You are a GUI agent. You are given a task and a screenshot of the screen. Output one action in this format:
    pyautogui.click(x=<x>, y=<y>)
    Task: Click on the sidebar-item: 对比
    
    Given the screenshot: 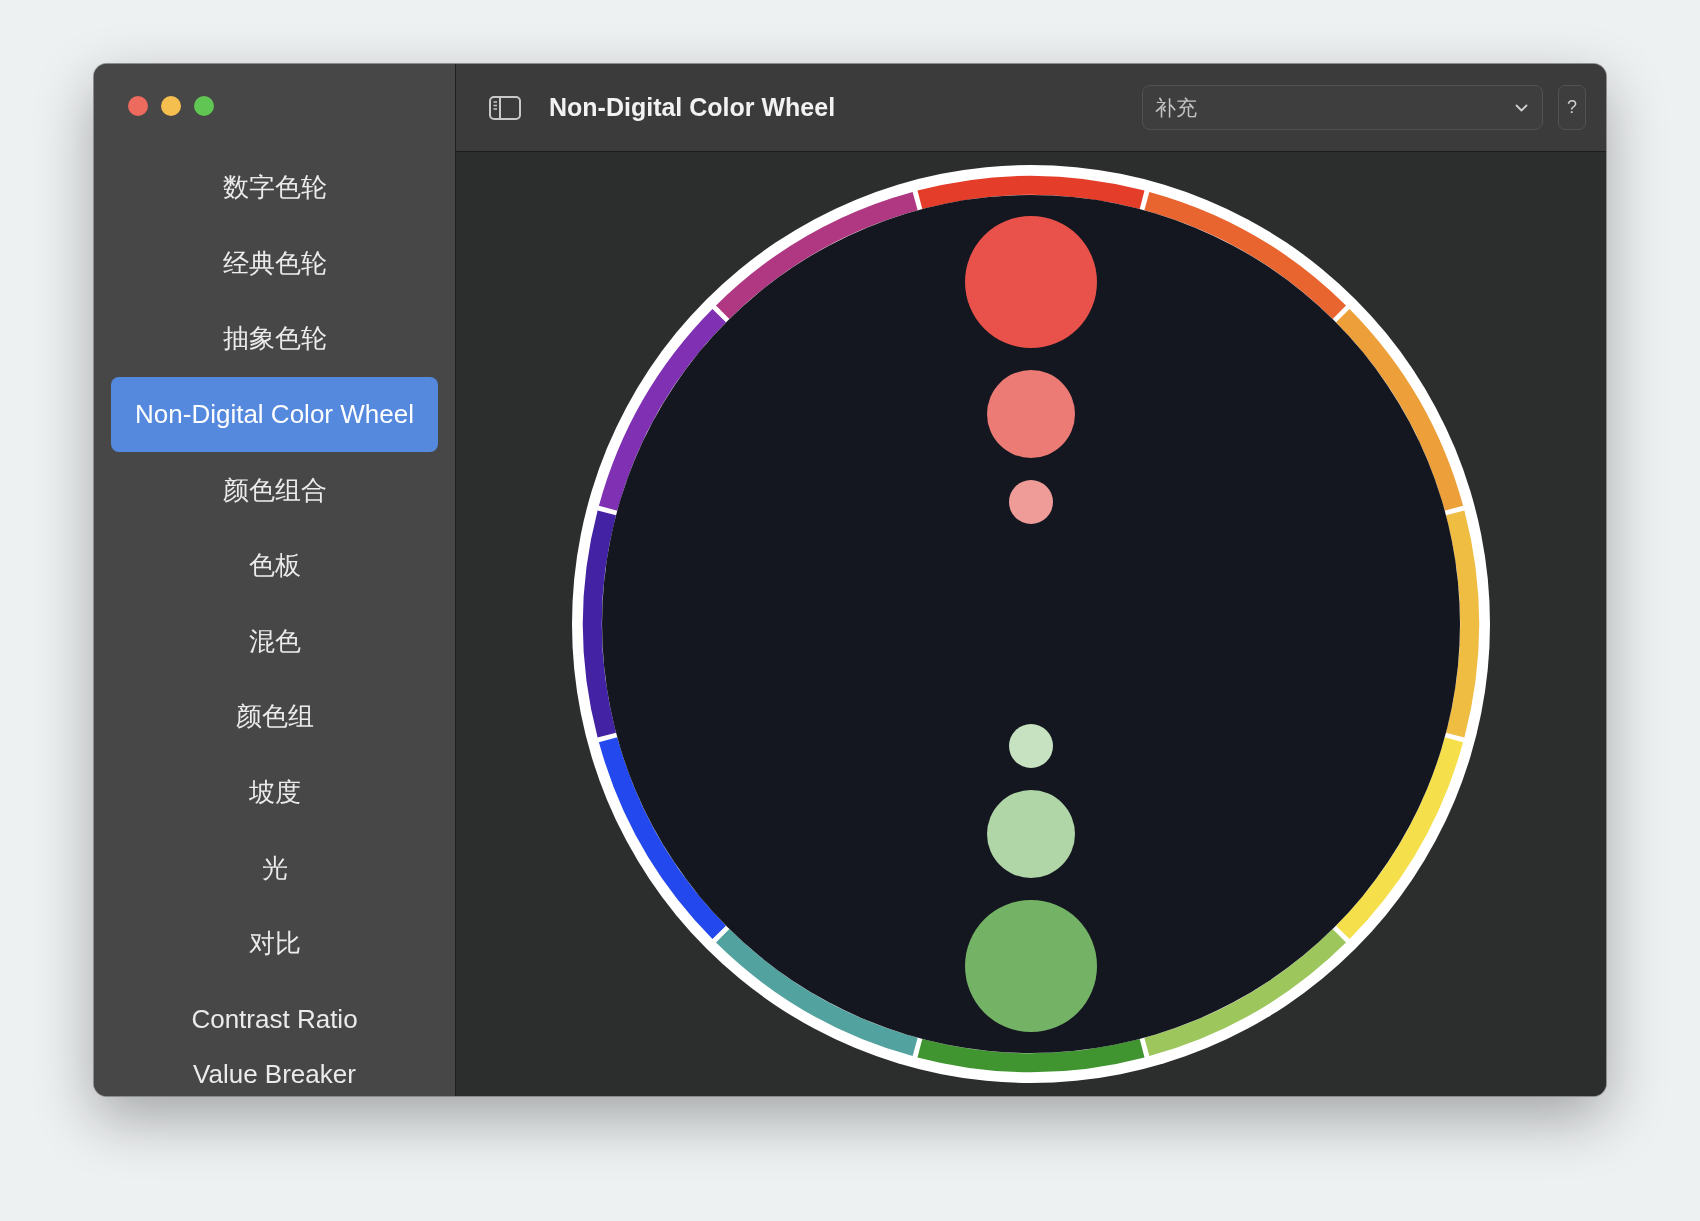 What is the action you would take?
    pyautogui.click(x=274, y=943)
    